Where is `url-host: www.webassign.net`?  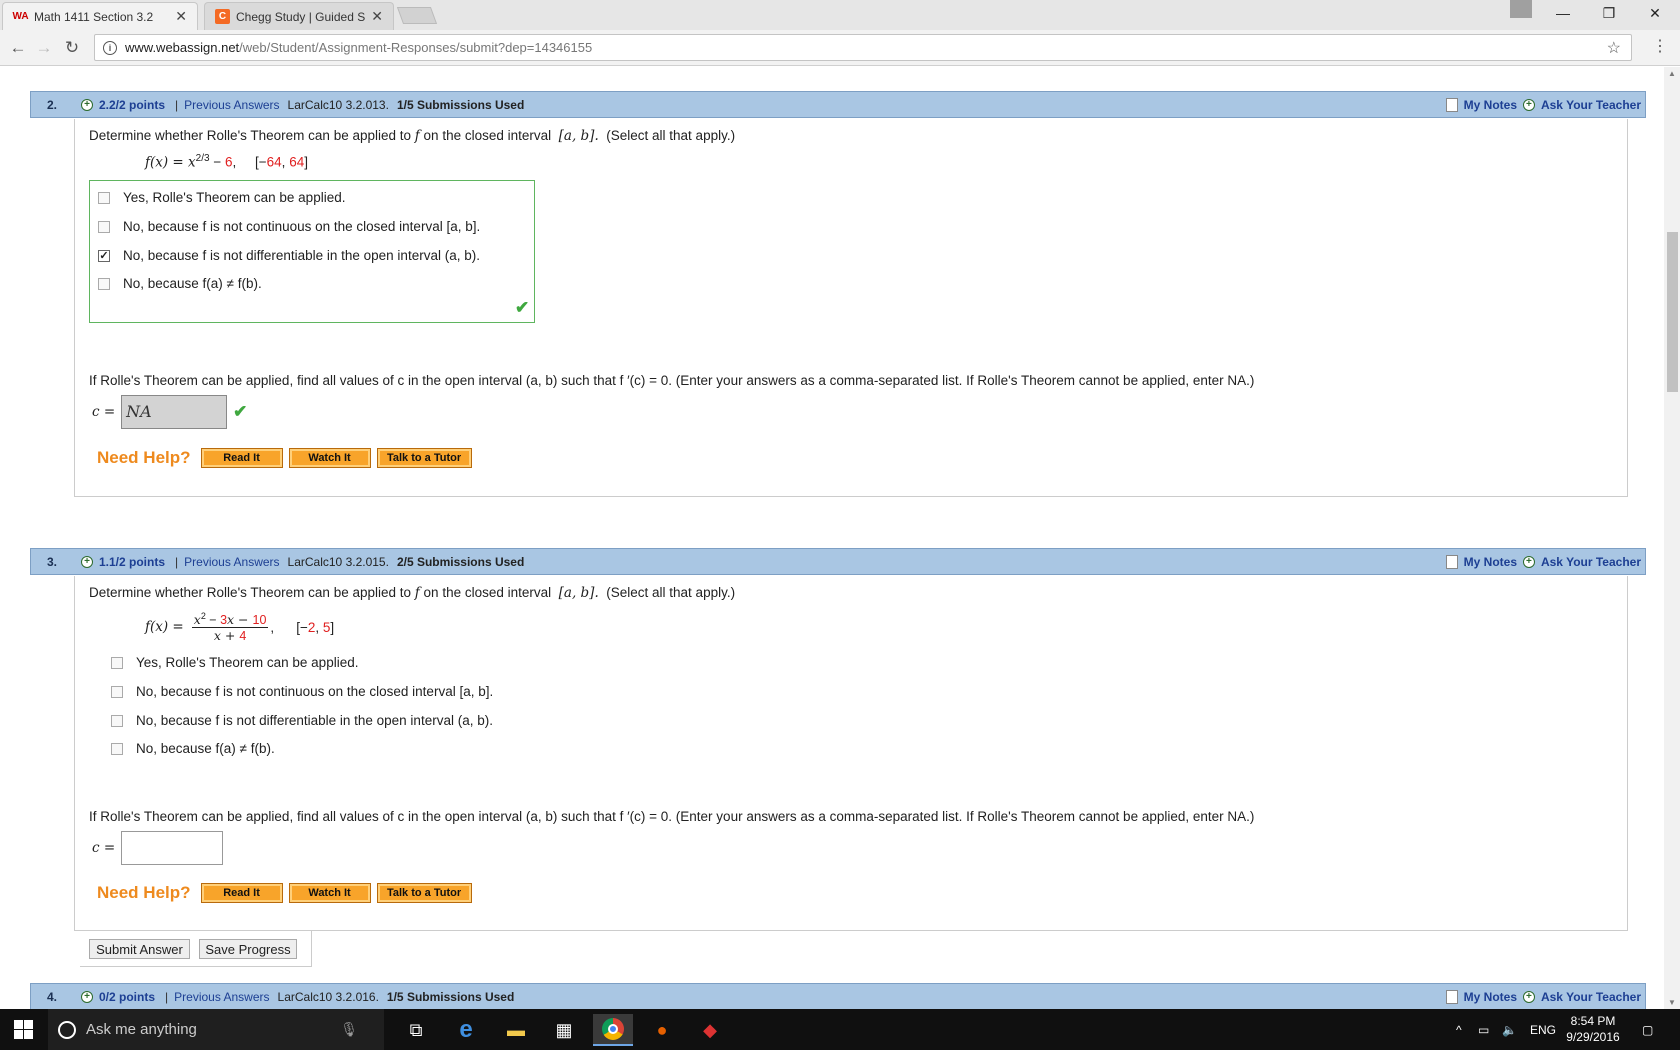 url-host: www.webassign.net is located at coordinates (182, 47).